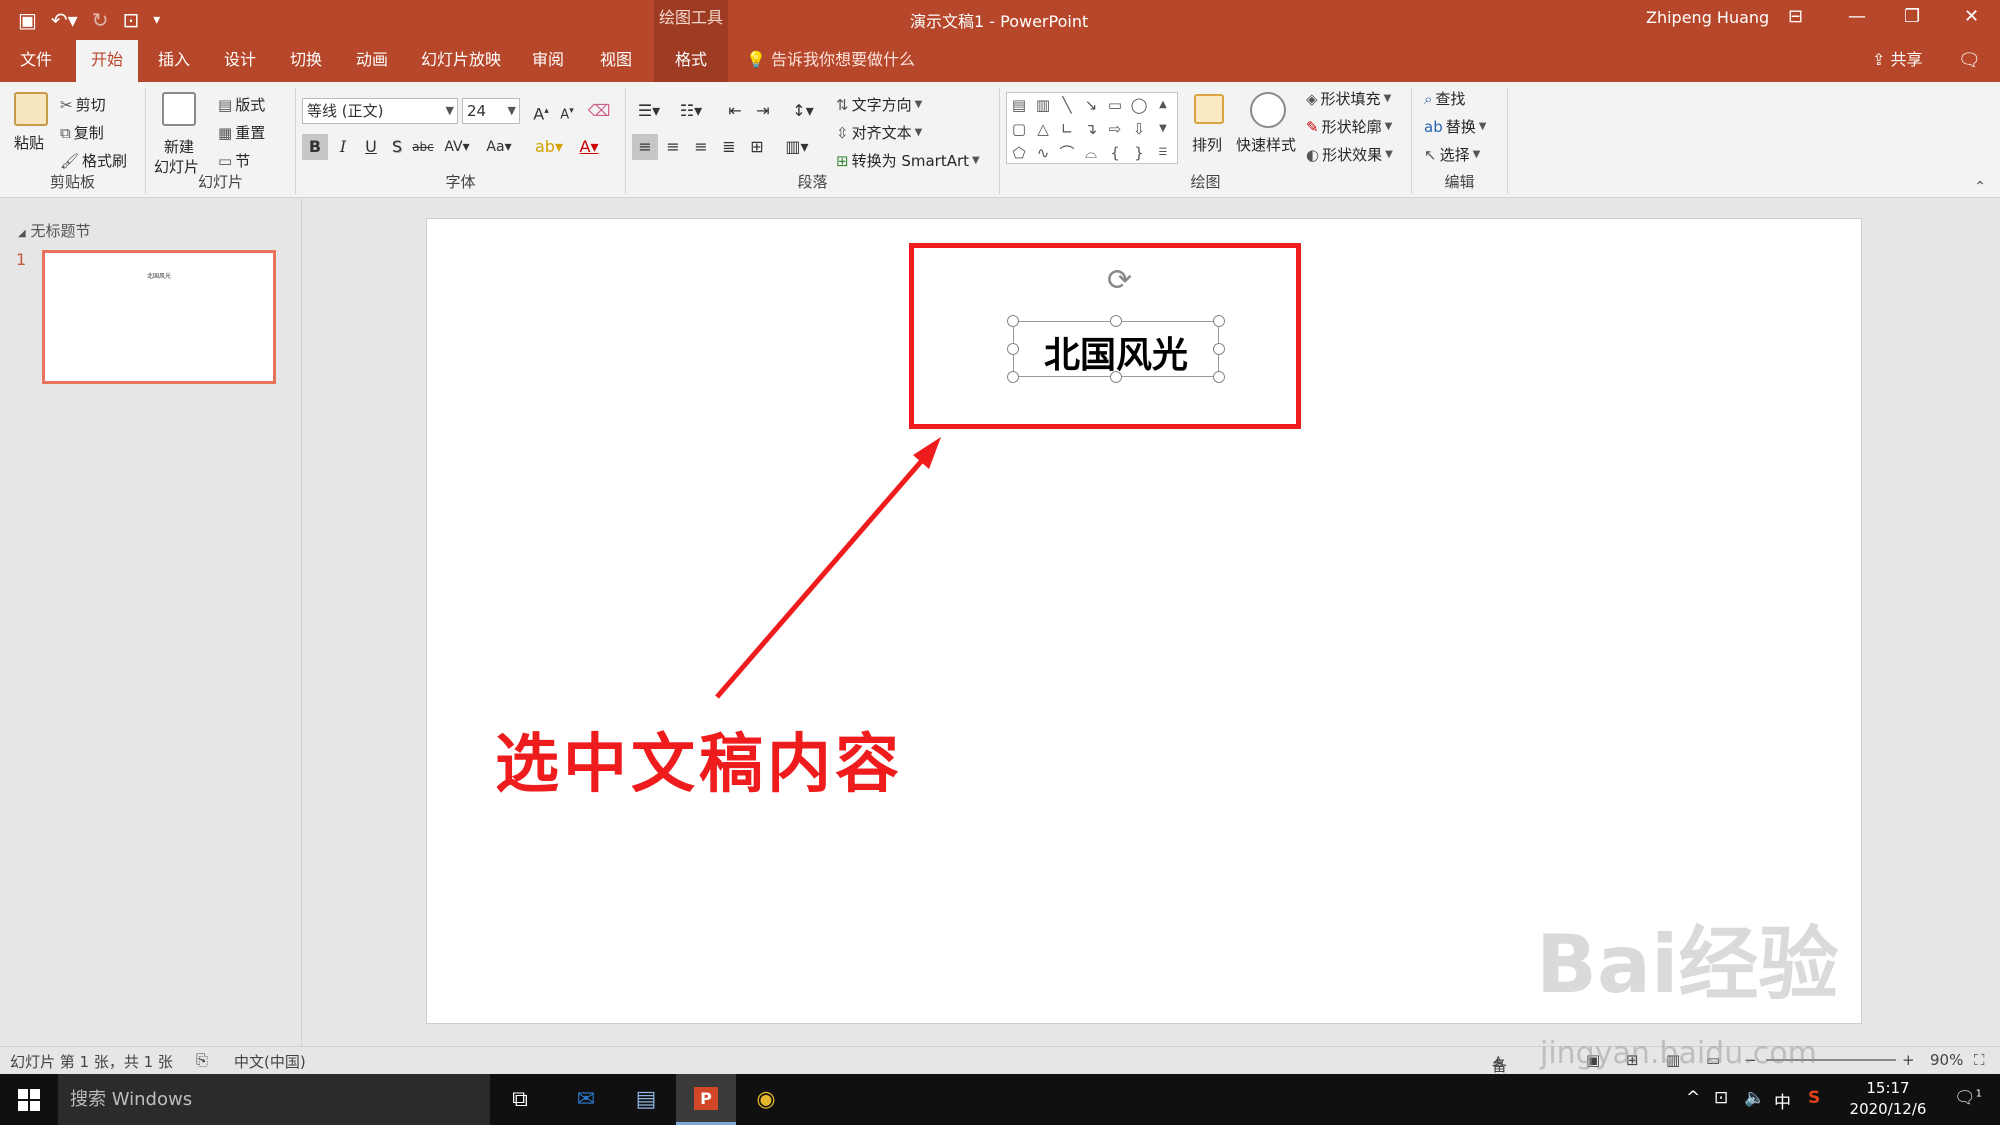 Image resolution: width=2000 pixels, height=1125 pixels. Describe the element at coordinates (1754, 1098) in the screenshot. I see `volume-icon: 🔈` at that location.